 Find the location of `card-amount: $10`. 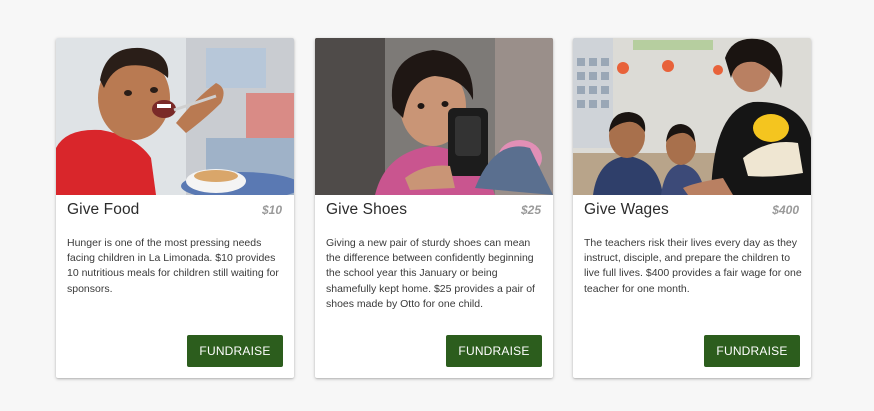

card-amount: $10 is located at coordinates (271, 210).